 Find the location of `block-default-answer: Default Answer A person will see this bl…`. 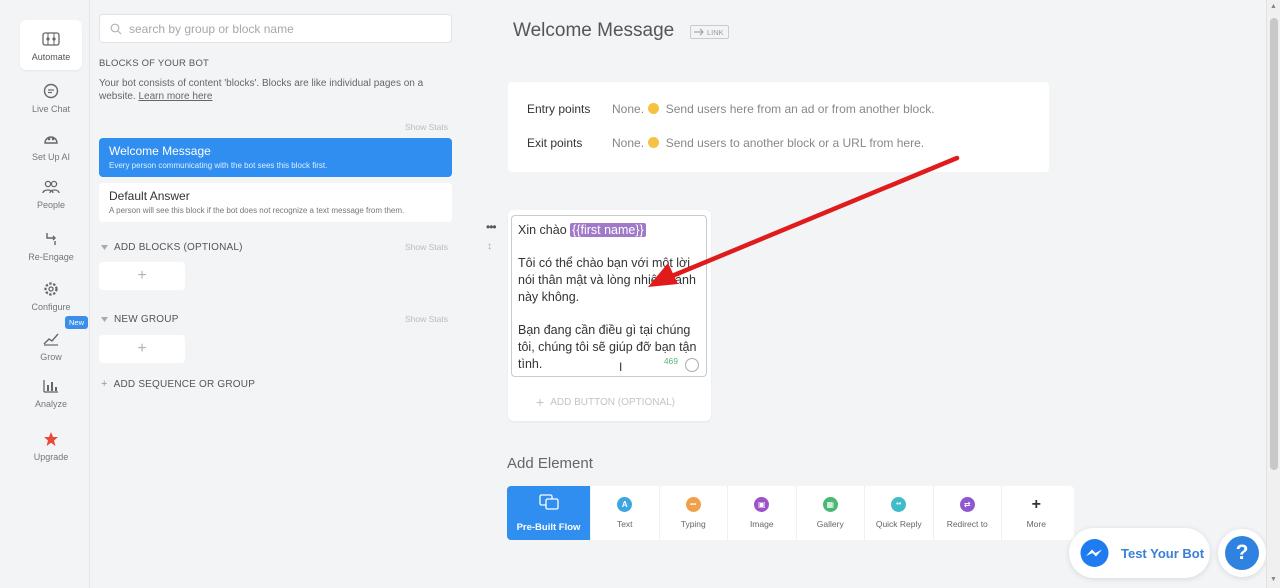

block-default-answer: Default Answer A person will see this bl… is located at coordinates (275, 202).